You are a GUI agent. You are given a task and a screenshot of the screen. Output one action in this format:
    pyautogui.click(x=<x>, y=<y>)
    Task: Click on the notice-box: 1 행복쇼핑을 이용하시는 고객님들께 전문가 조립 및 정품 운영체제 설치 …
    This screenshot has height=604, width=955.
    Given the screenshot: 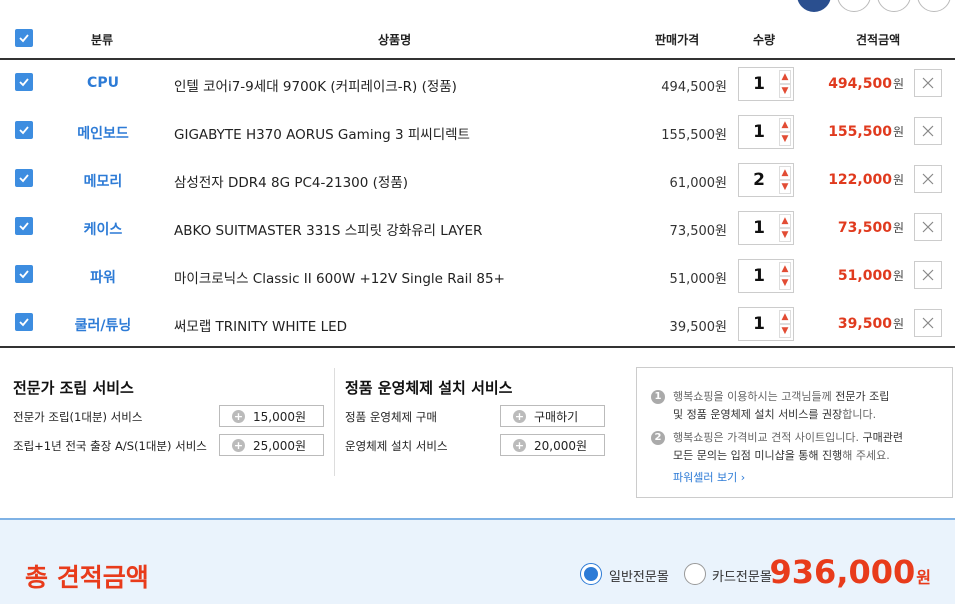 What is the action you would take?
    pyautogui.click(x=794, y=432)
    